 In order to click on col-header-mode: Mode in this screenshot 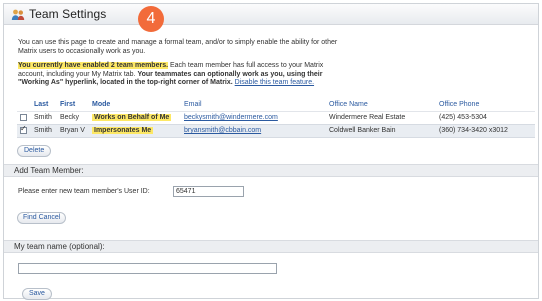, I will do `click(135, 104)`.